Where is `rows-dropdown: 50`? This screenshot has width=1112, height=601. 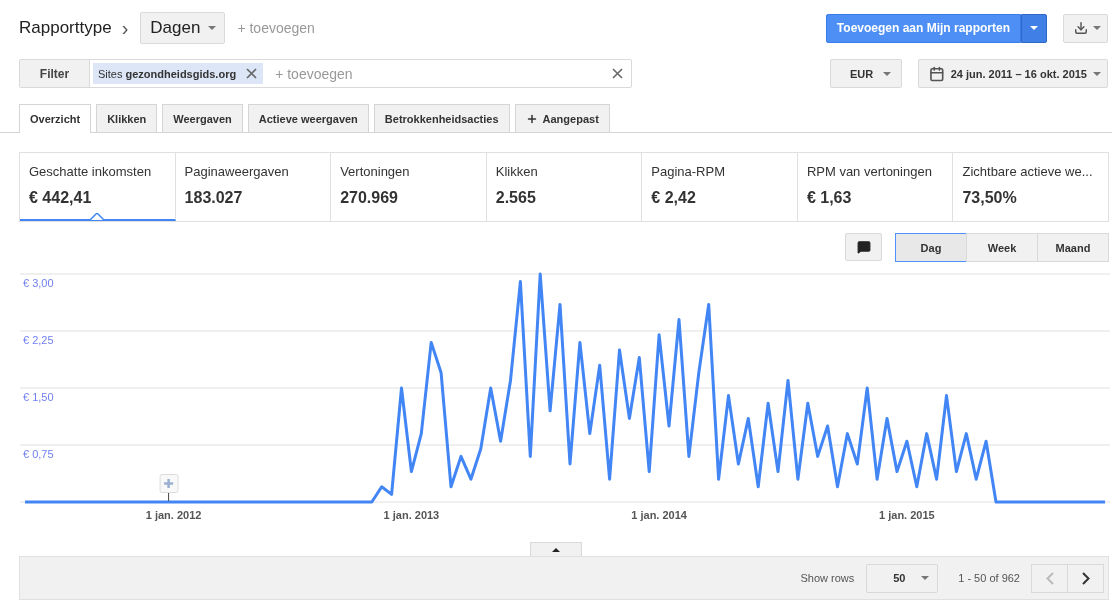
rows-dropdown: 50 is located at coordinates (902, 578).